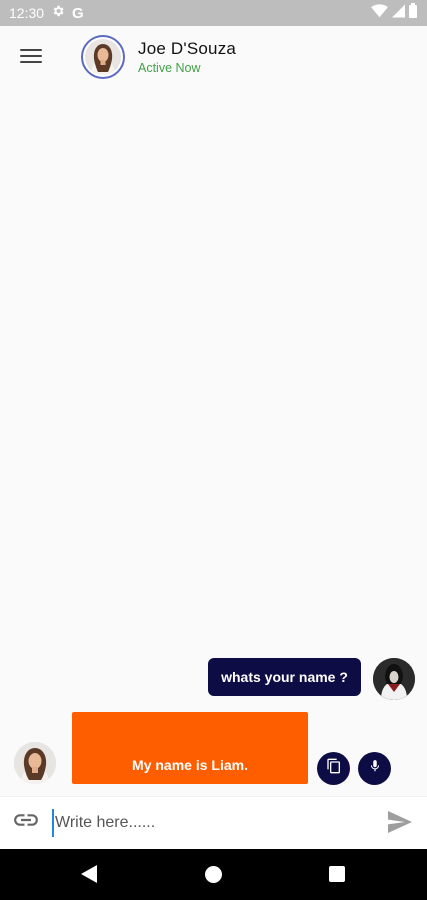 Image resolution: width=427 pixels, height=900 pixels. What do you see at coordinates (190, 765) in the screenshot?
I see `received-message-text: My name is Liam.` at bounding box center [190, 765].